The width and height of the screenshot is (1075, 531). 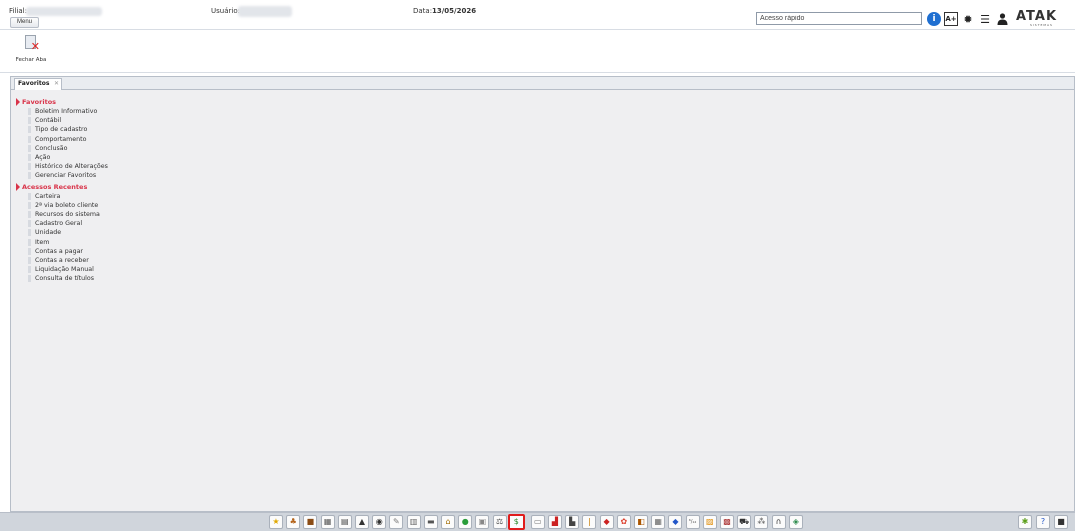 I want to click on usuario-value-redacted, so click(x=265, y=11).